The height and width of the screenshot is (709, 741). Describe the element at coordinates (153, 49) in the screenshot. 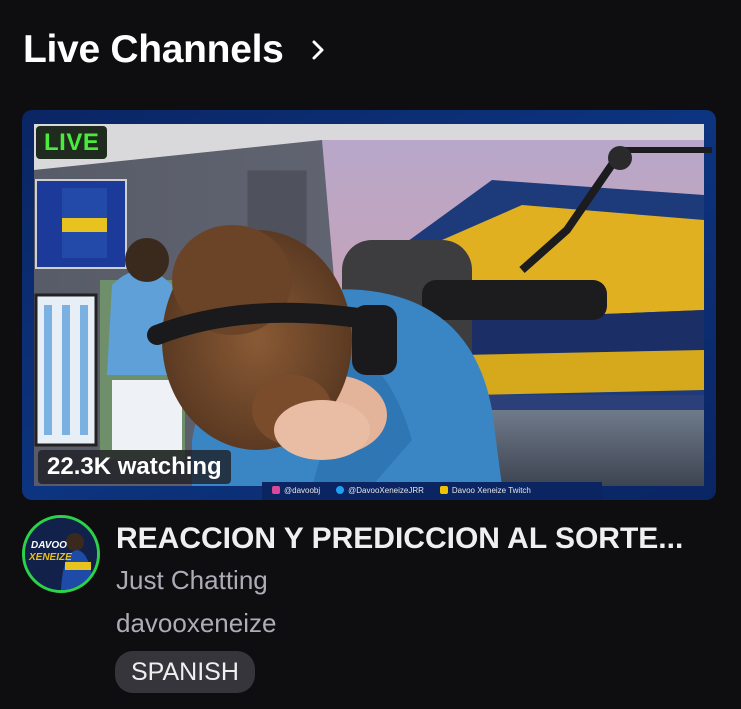

I see `section-title: Live Channels` at that location.